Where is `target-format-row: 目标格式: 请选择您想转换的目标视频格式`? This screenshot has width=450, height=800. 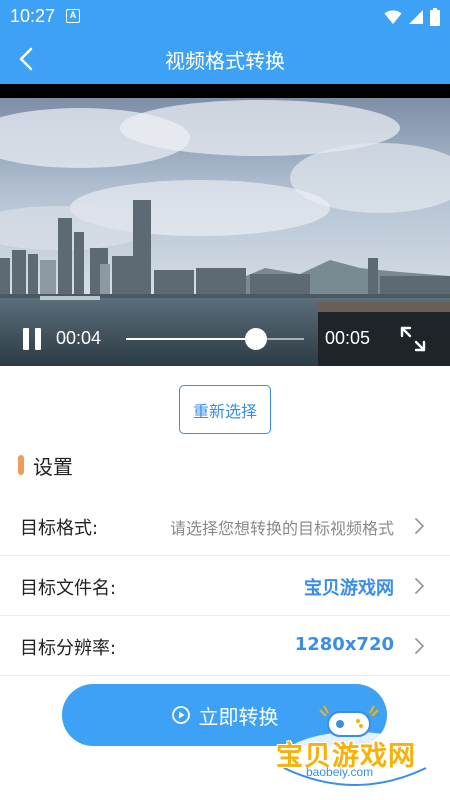
target-format-row: 目标格式: 请选择您想转换的目标视频格式 is located at coordinates (225, 526).